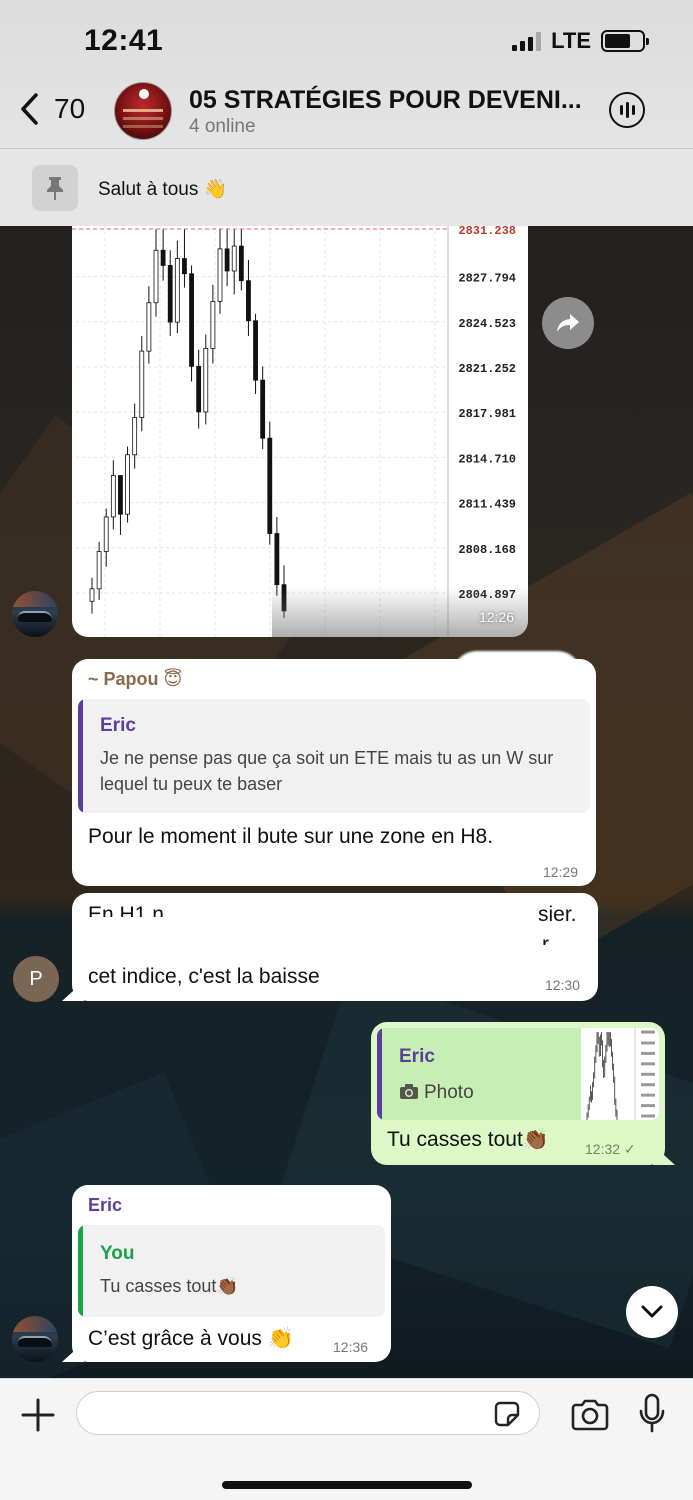  What do you see at coordinates (487, 414) in the screenshot?
I see `y-tick-label: 2817.981` at bounding box center [487, 414].